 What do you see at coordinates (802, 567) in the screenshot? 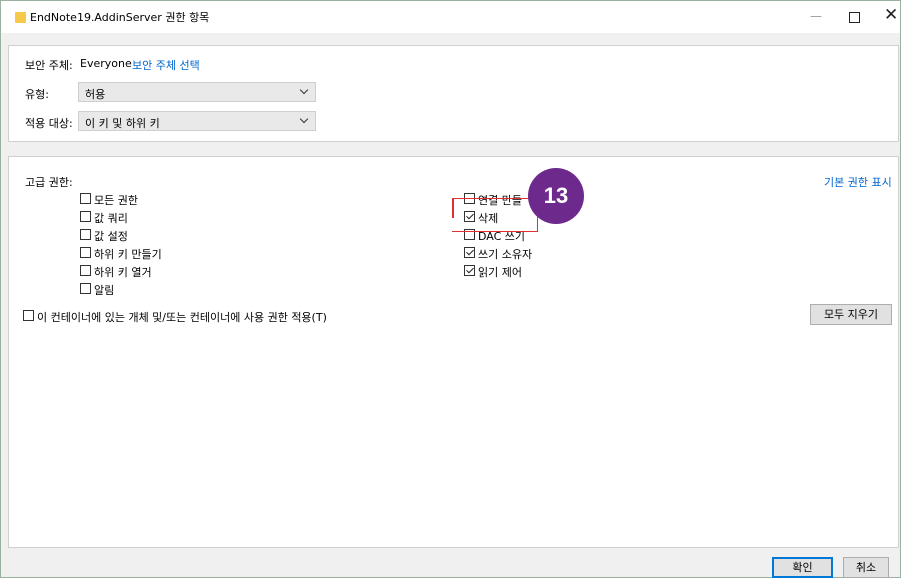
I see `ok-button: 확인` at bounding box center [802, 567].